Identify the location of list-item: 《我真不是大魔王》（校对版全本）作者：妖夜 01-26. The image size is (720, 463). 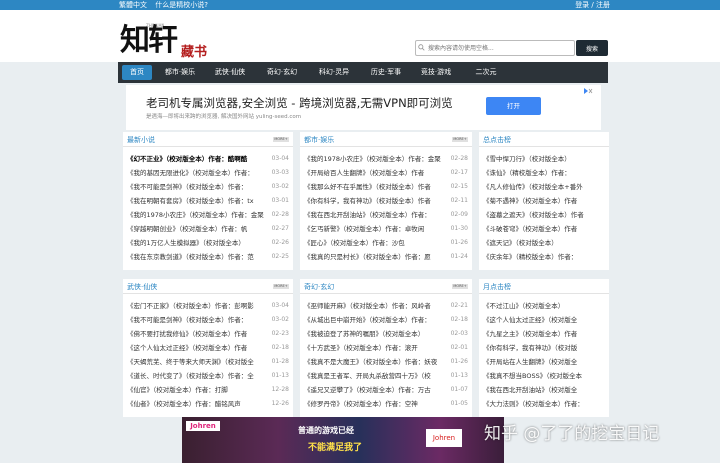
(386, 362).